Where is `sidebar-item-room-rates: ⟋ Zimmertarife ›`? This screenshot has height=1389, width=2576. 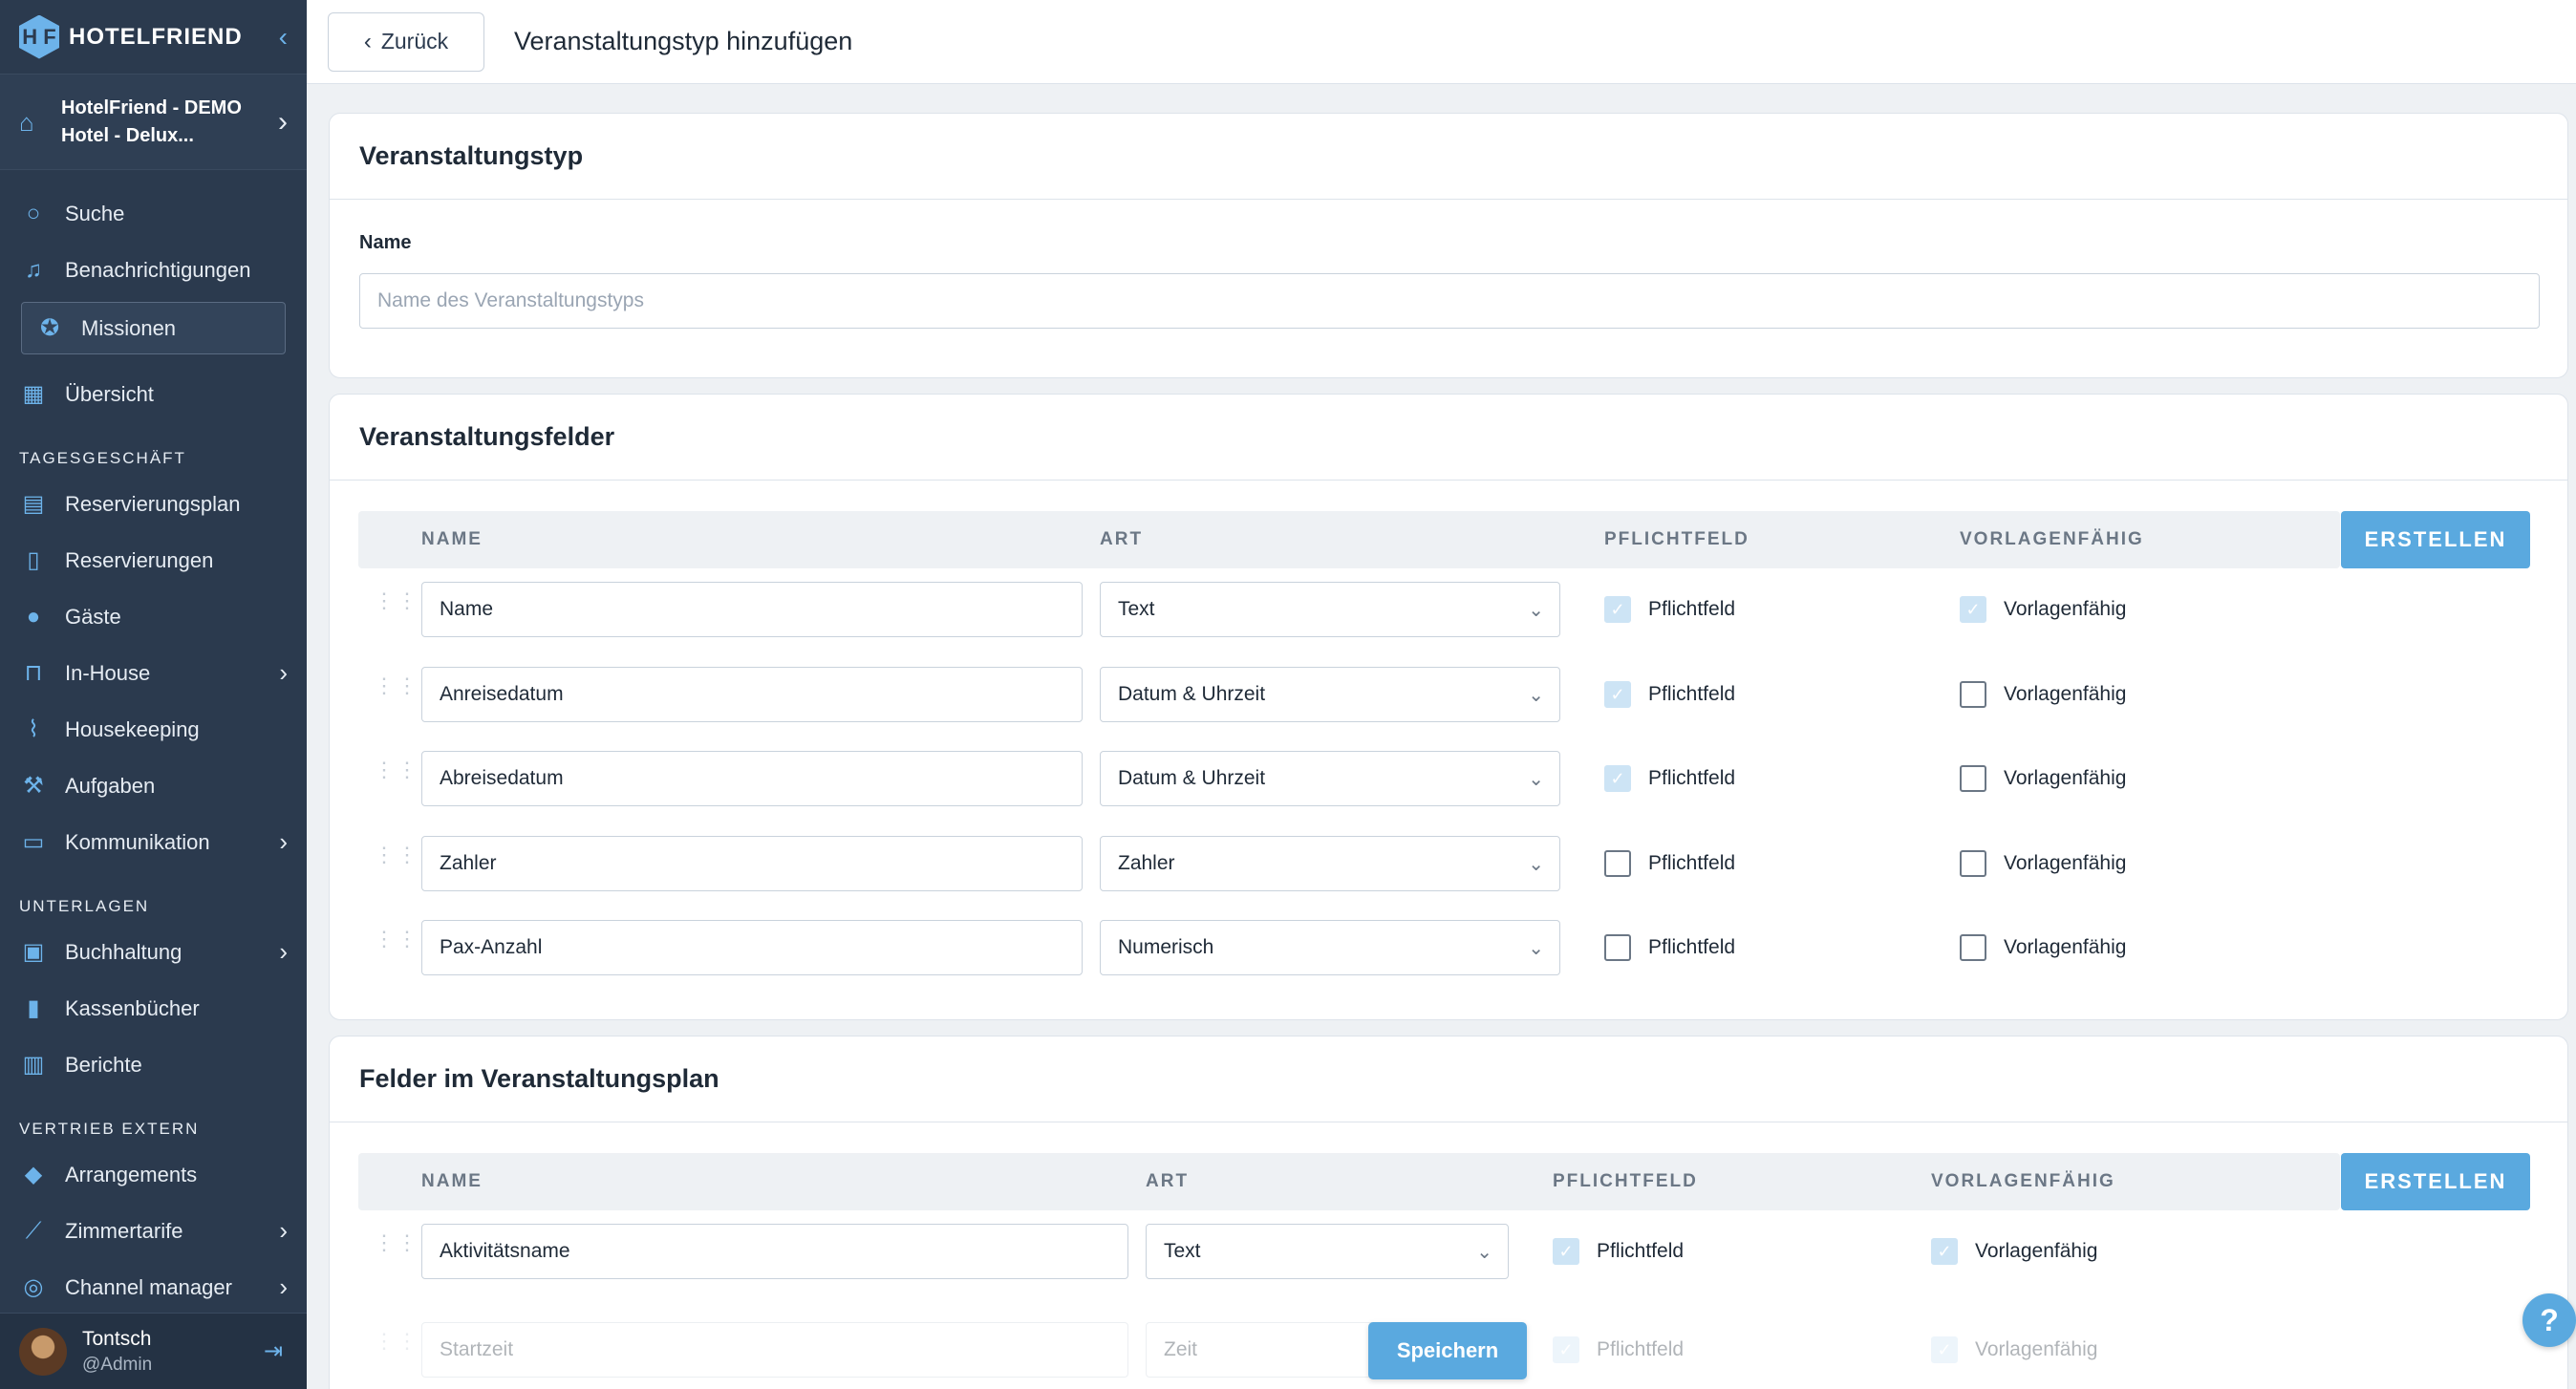
sidebar-item-room-rates: ⟋ Zimmertarife › is located at coordinates (153, 1231).